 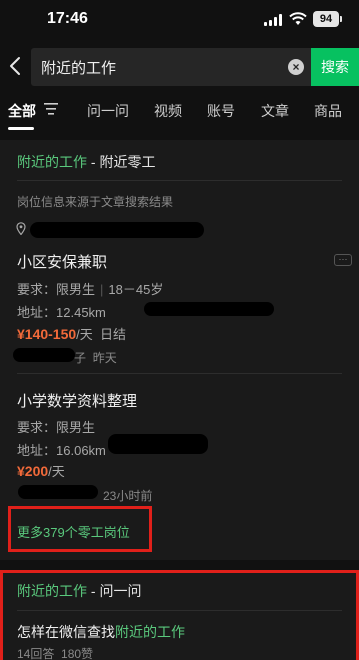 I want to click on active-tab-indicator, so click(x=21, y=128).